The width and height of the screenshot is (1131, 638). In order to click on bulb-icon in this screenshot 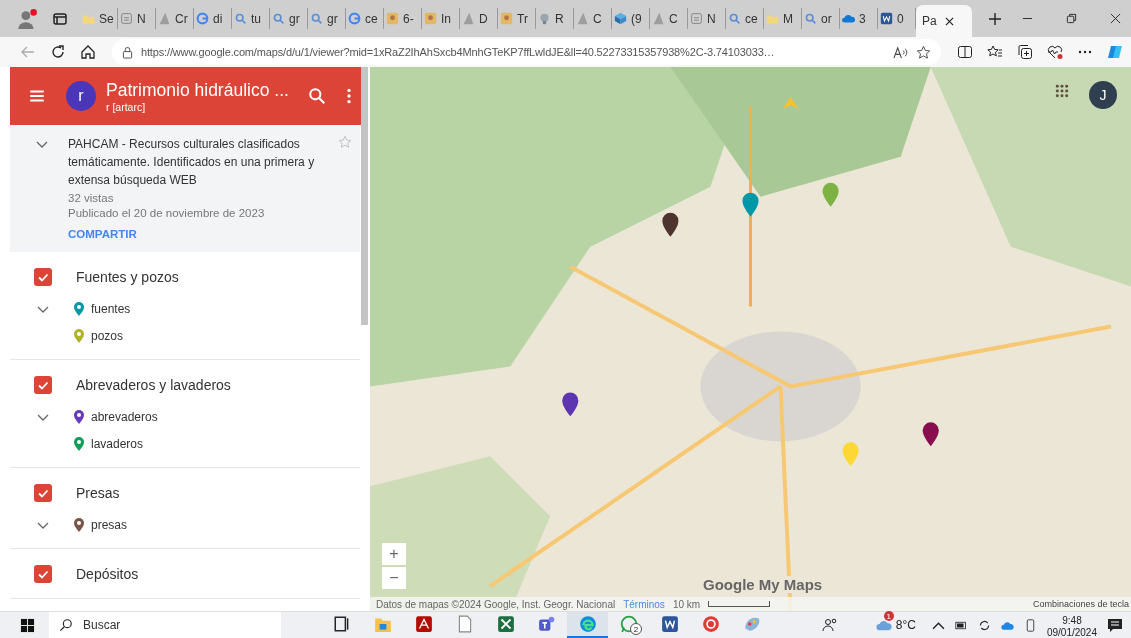, I will do `click(544, 18)`.